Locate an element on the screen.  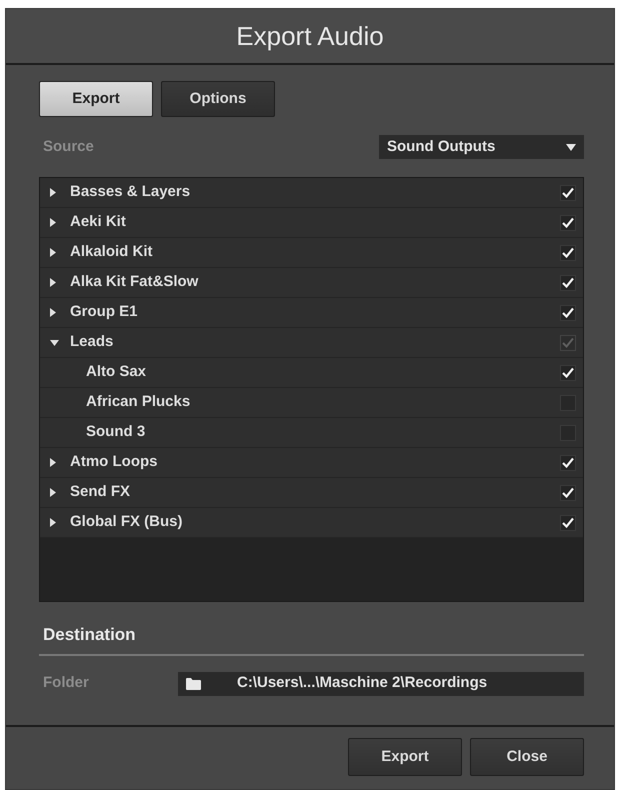
folder-label: Folder is located at coordinates (66, 683).